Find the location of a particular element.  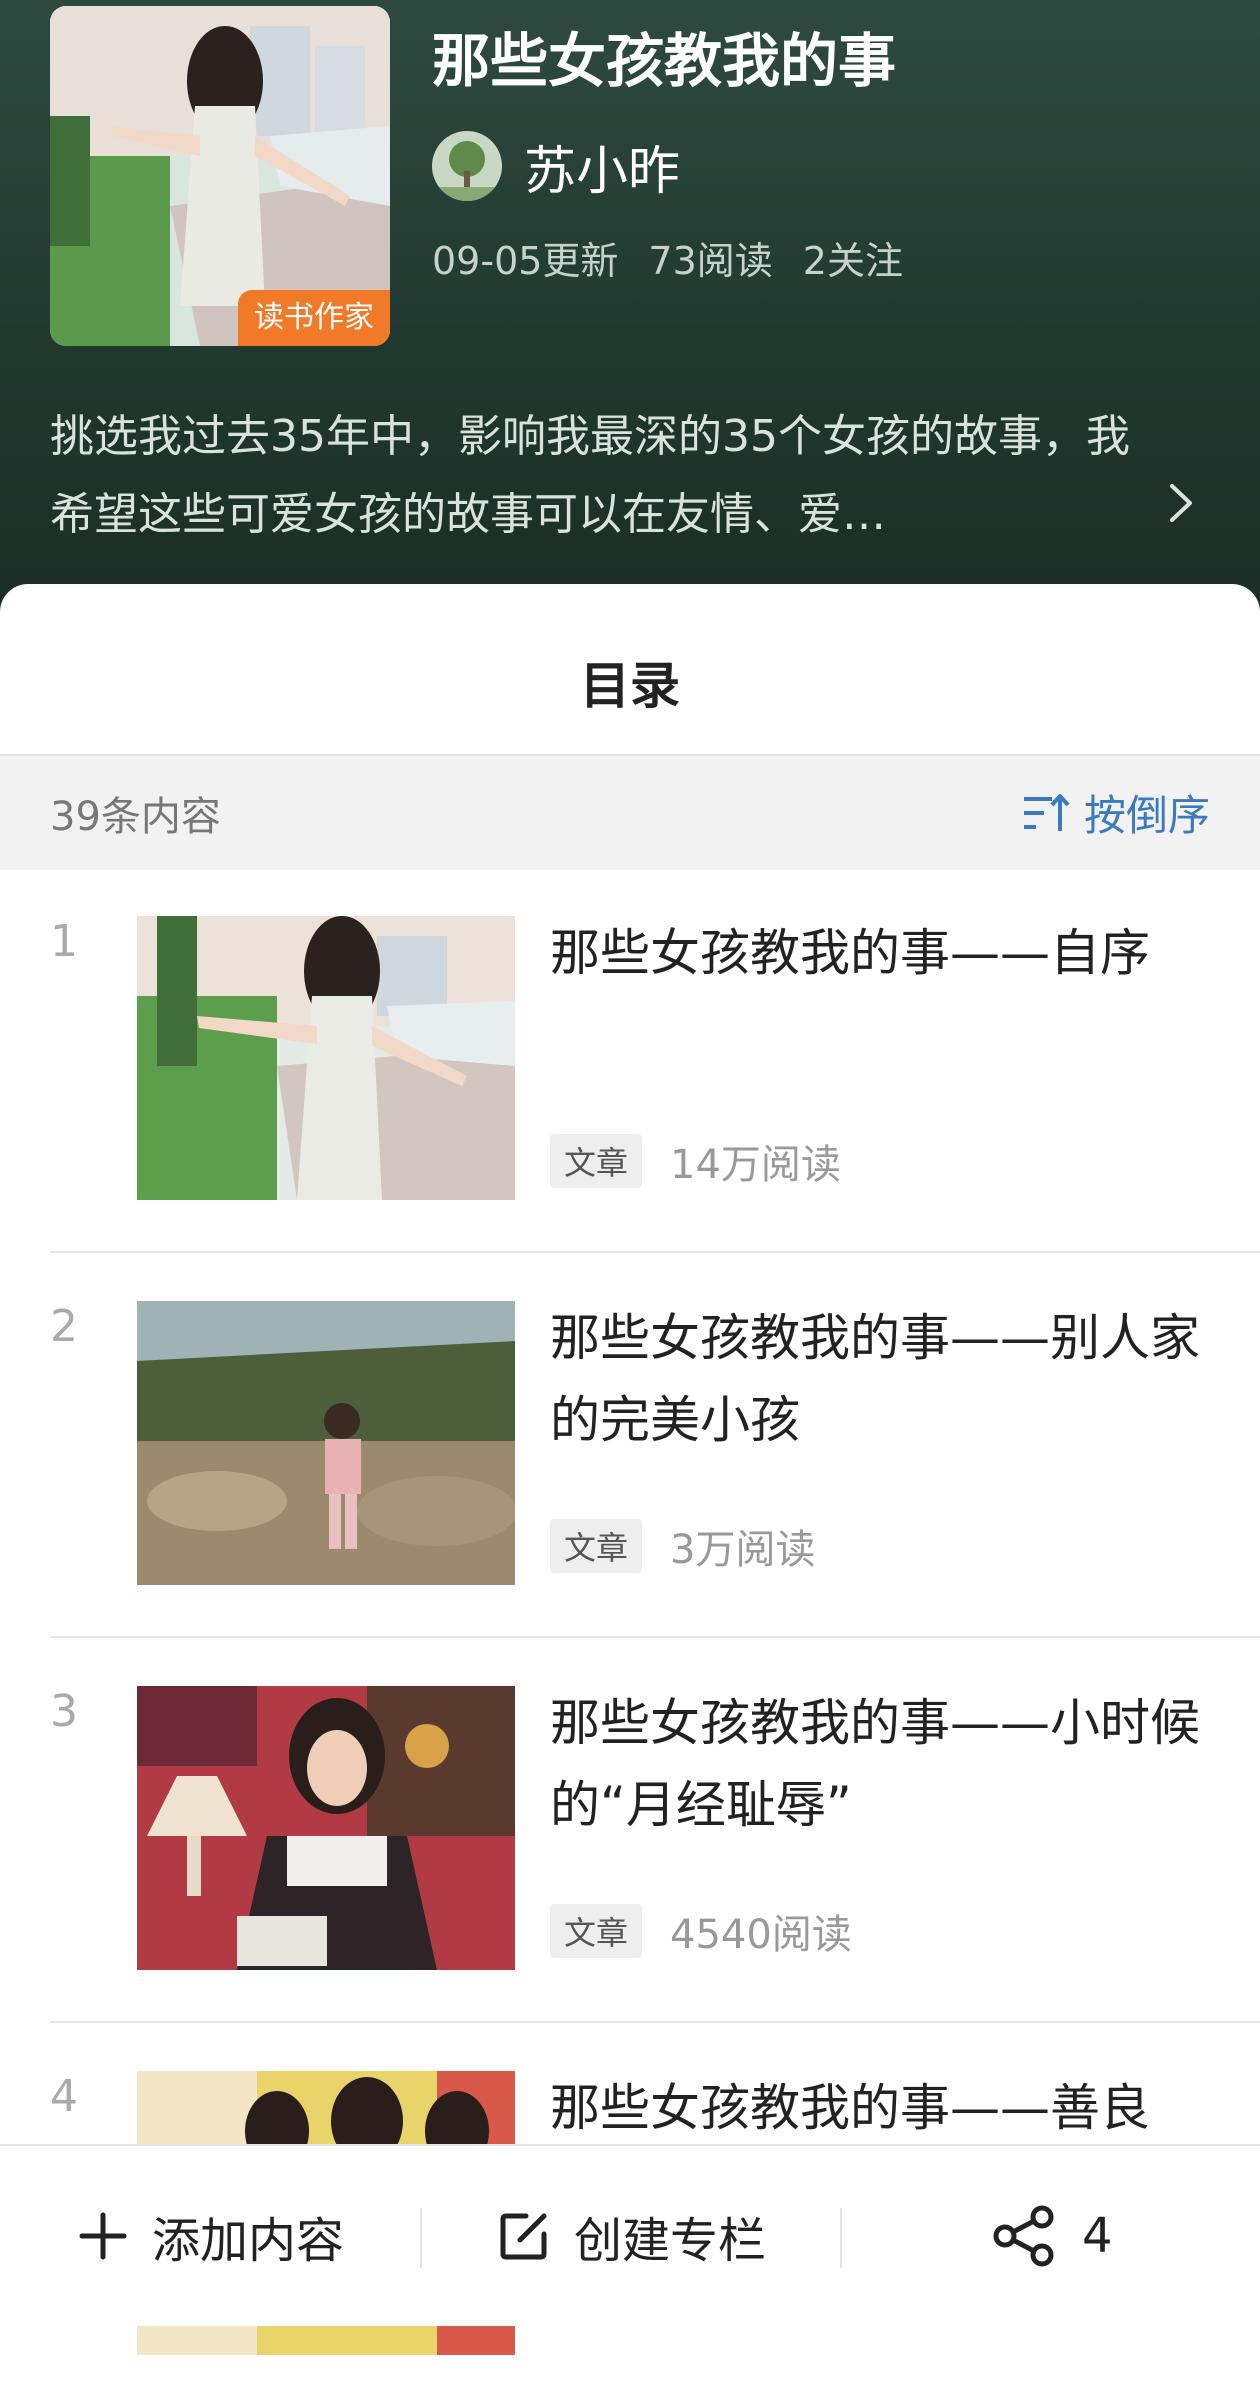

item-index: 2 is located at coordinates (64, 1326).